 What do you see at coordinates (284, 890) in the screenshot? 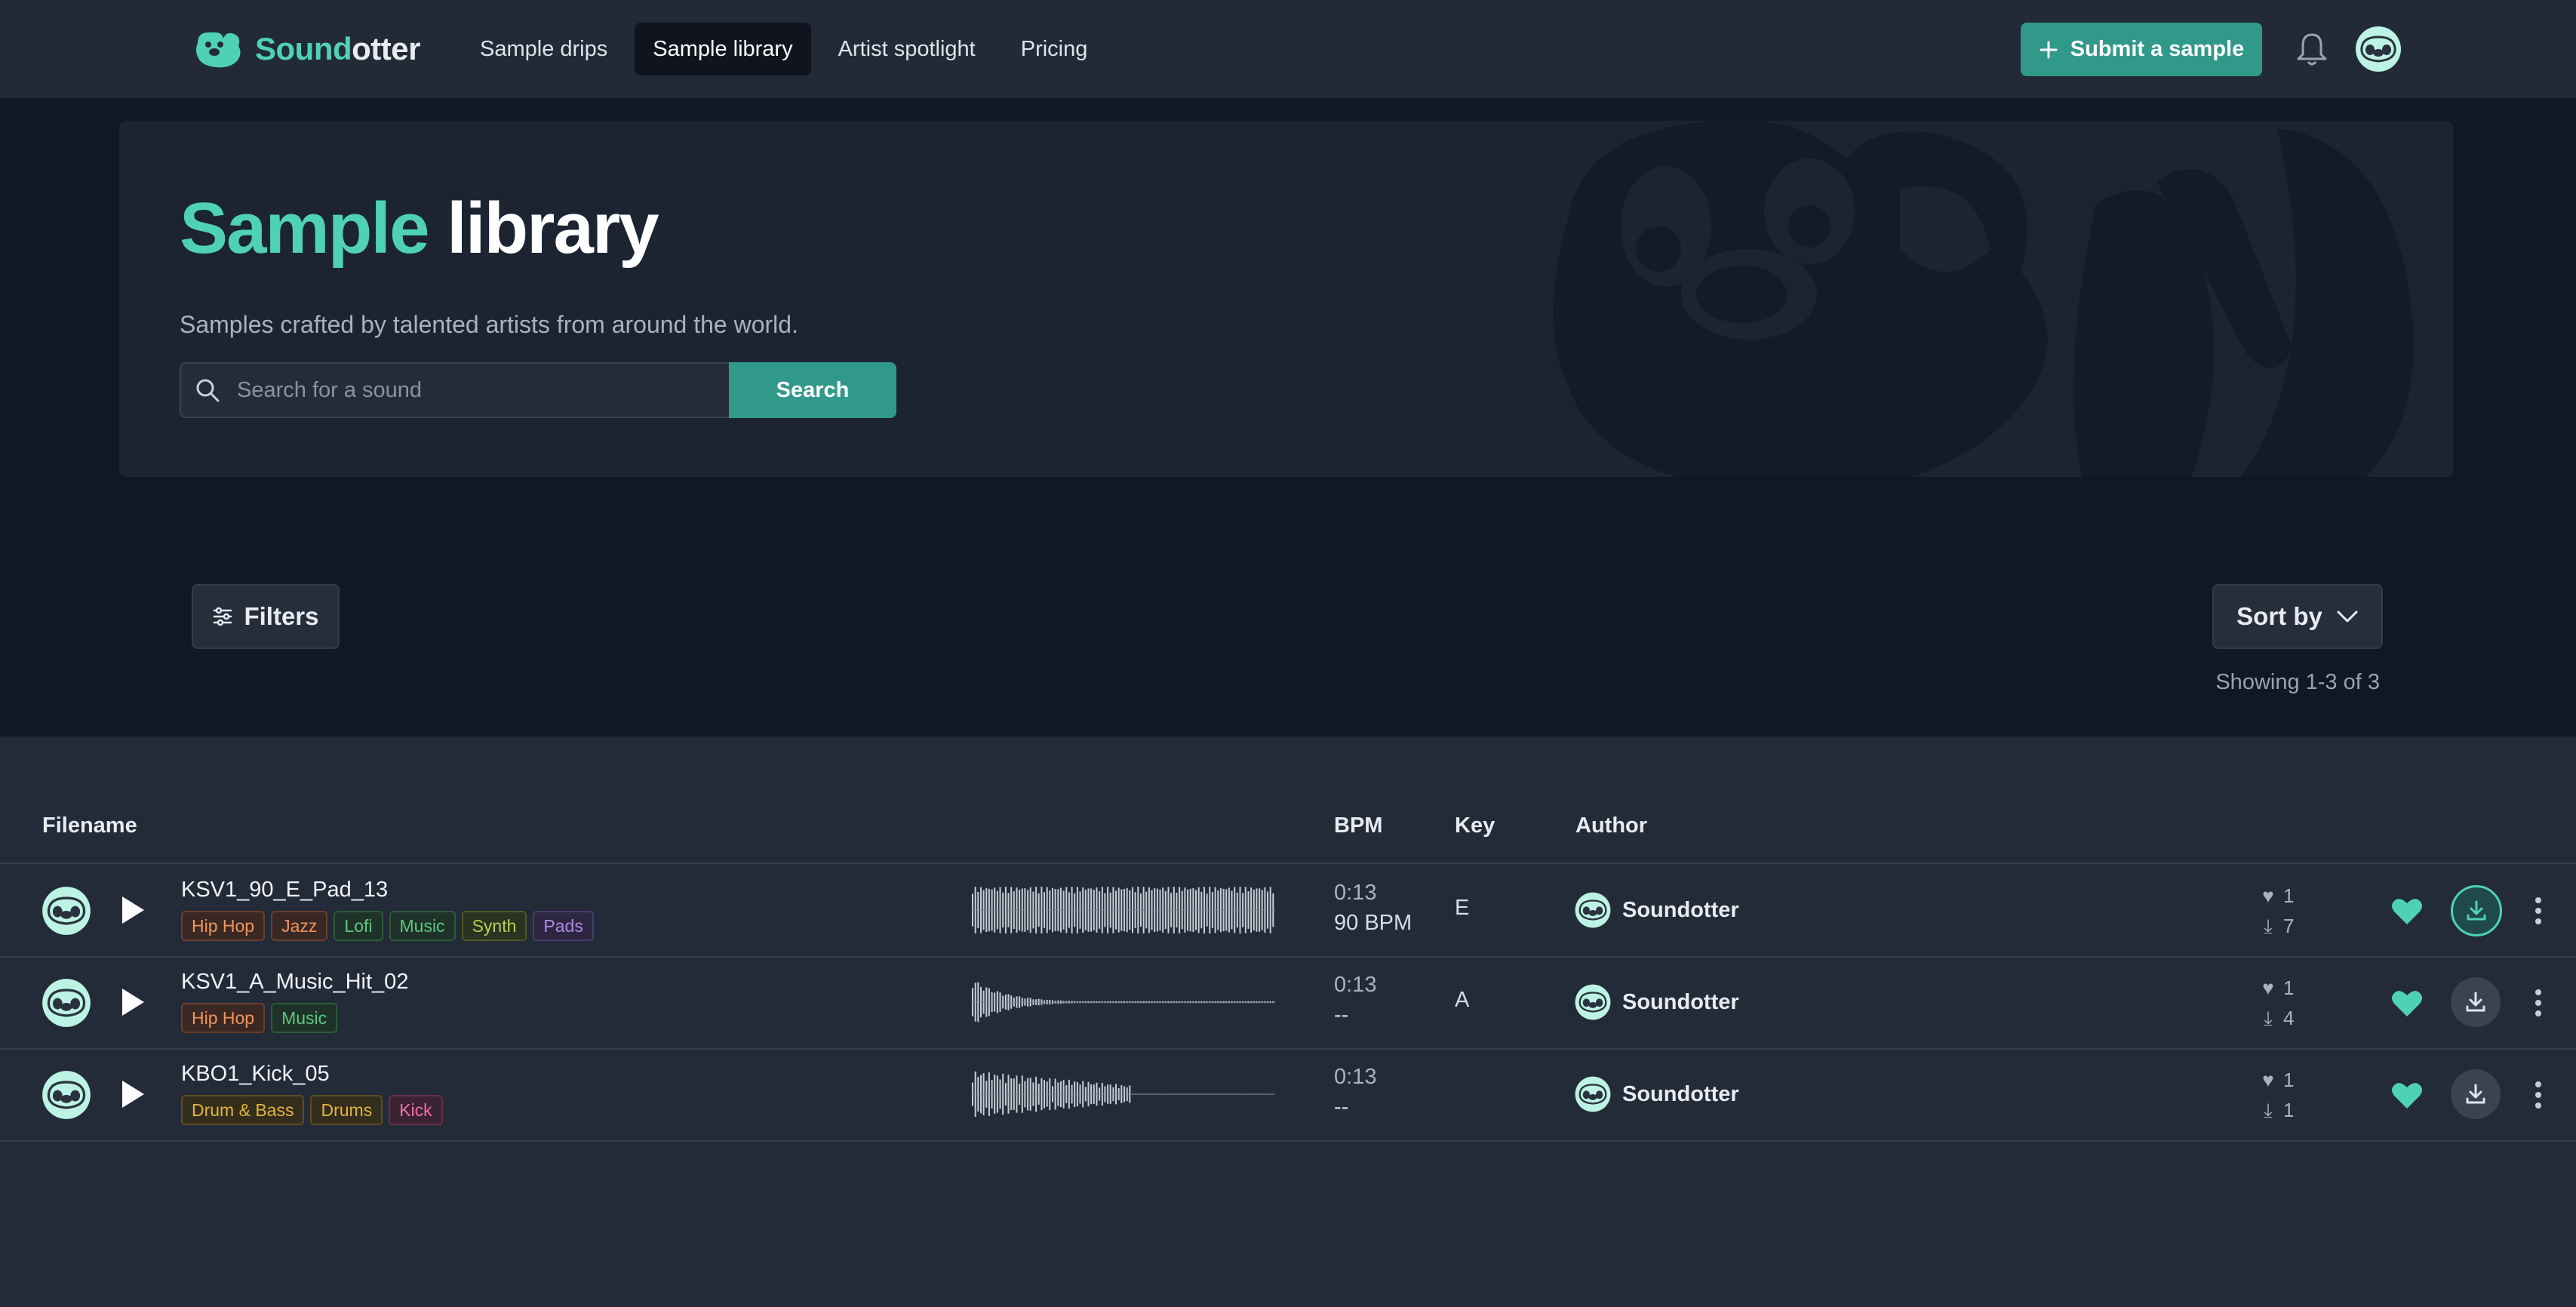
I see `sample-filename: KSV1_90_E_Pad_13` at bounding box center [284, 890].